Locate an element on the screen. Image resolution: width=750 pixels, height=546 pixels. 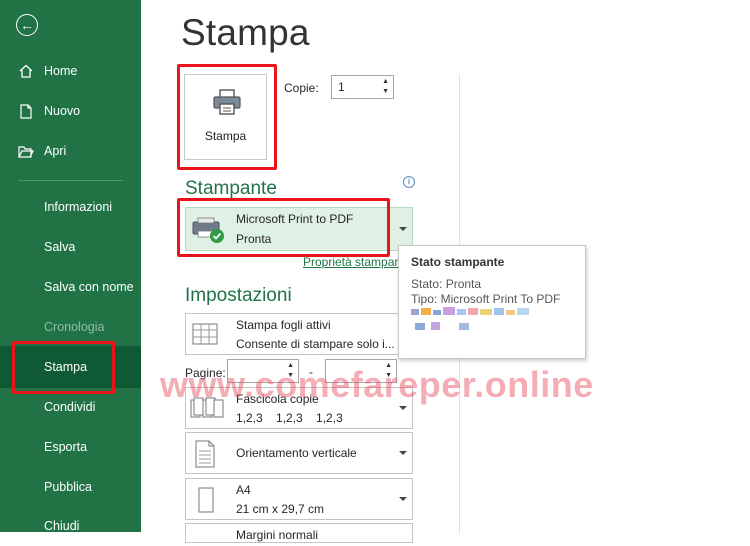
sidebar-item-label: Chiudi is located at coordinates (62, 526).